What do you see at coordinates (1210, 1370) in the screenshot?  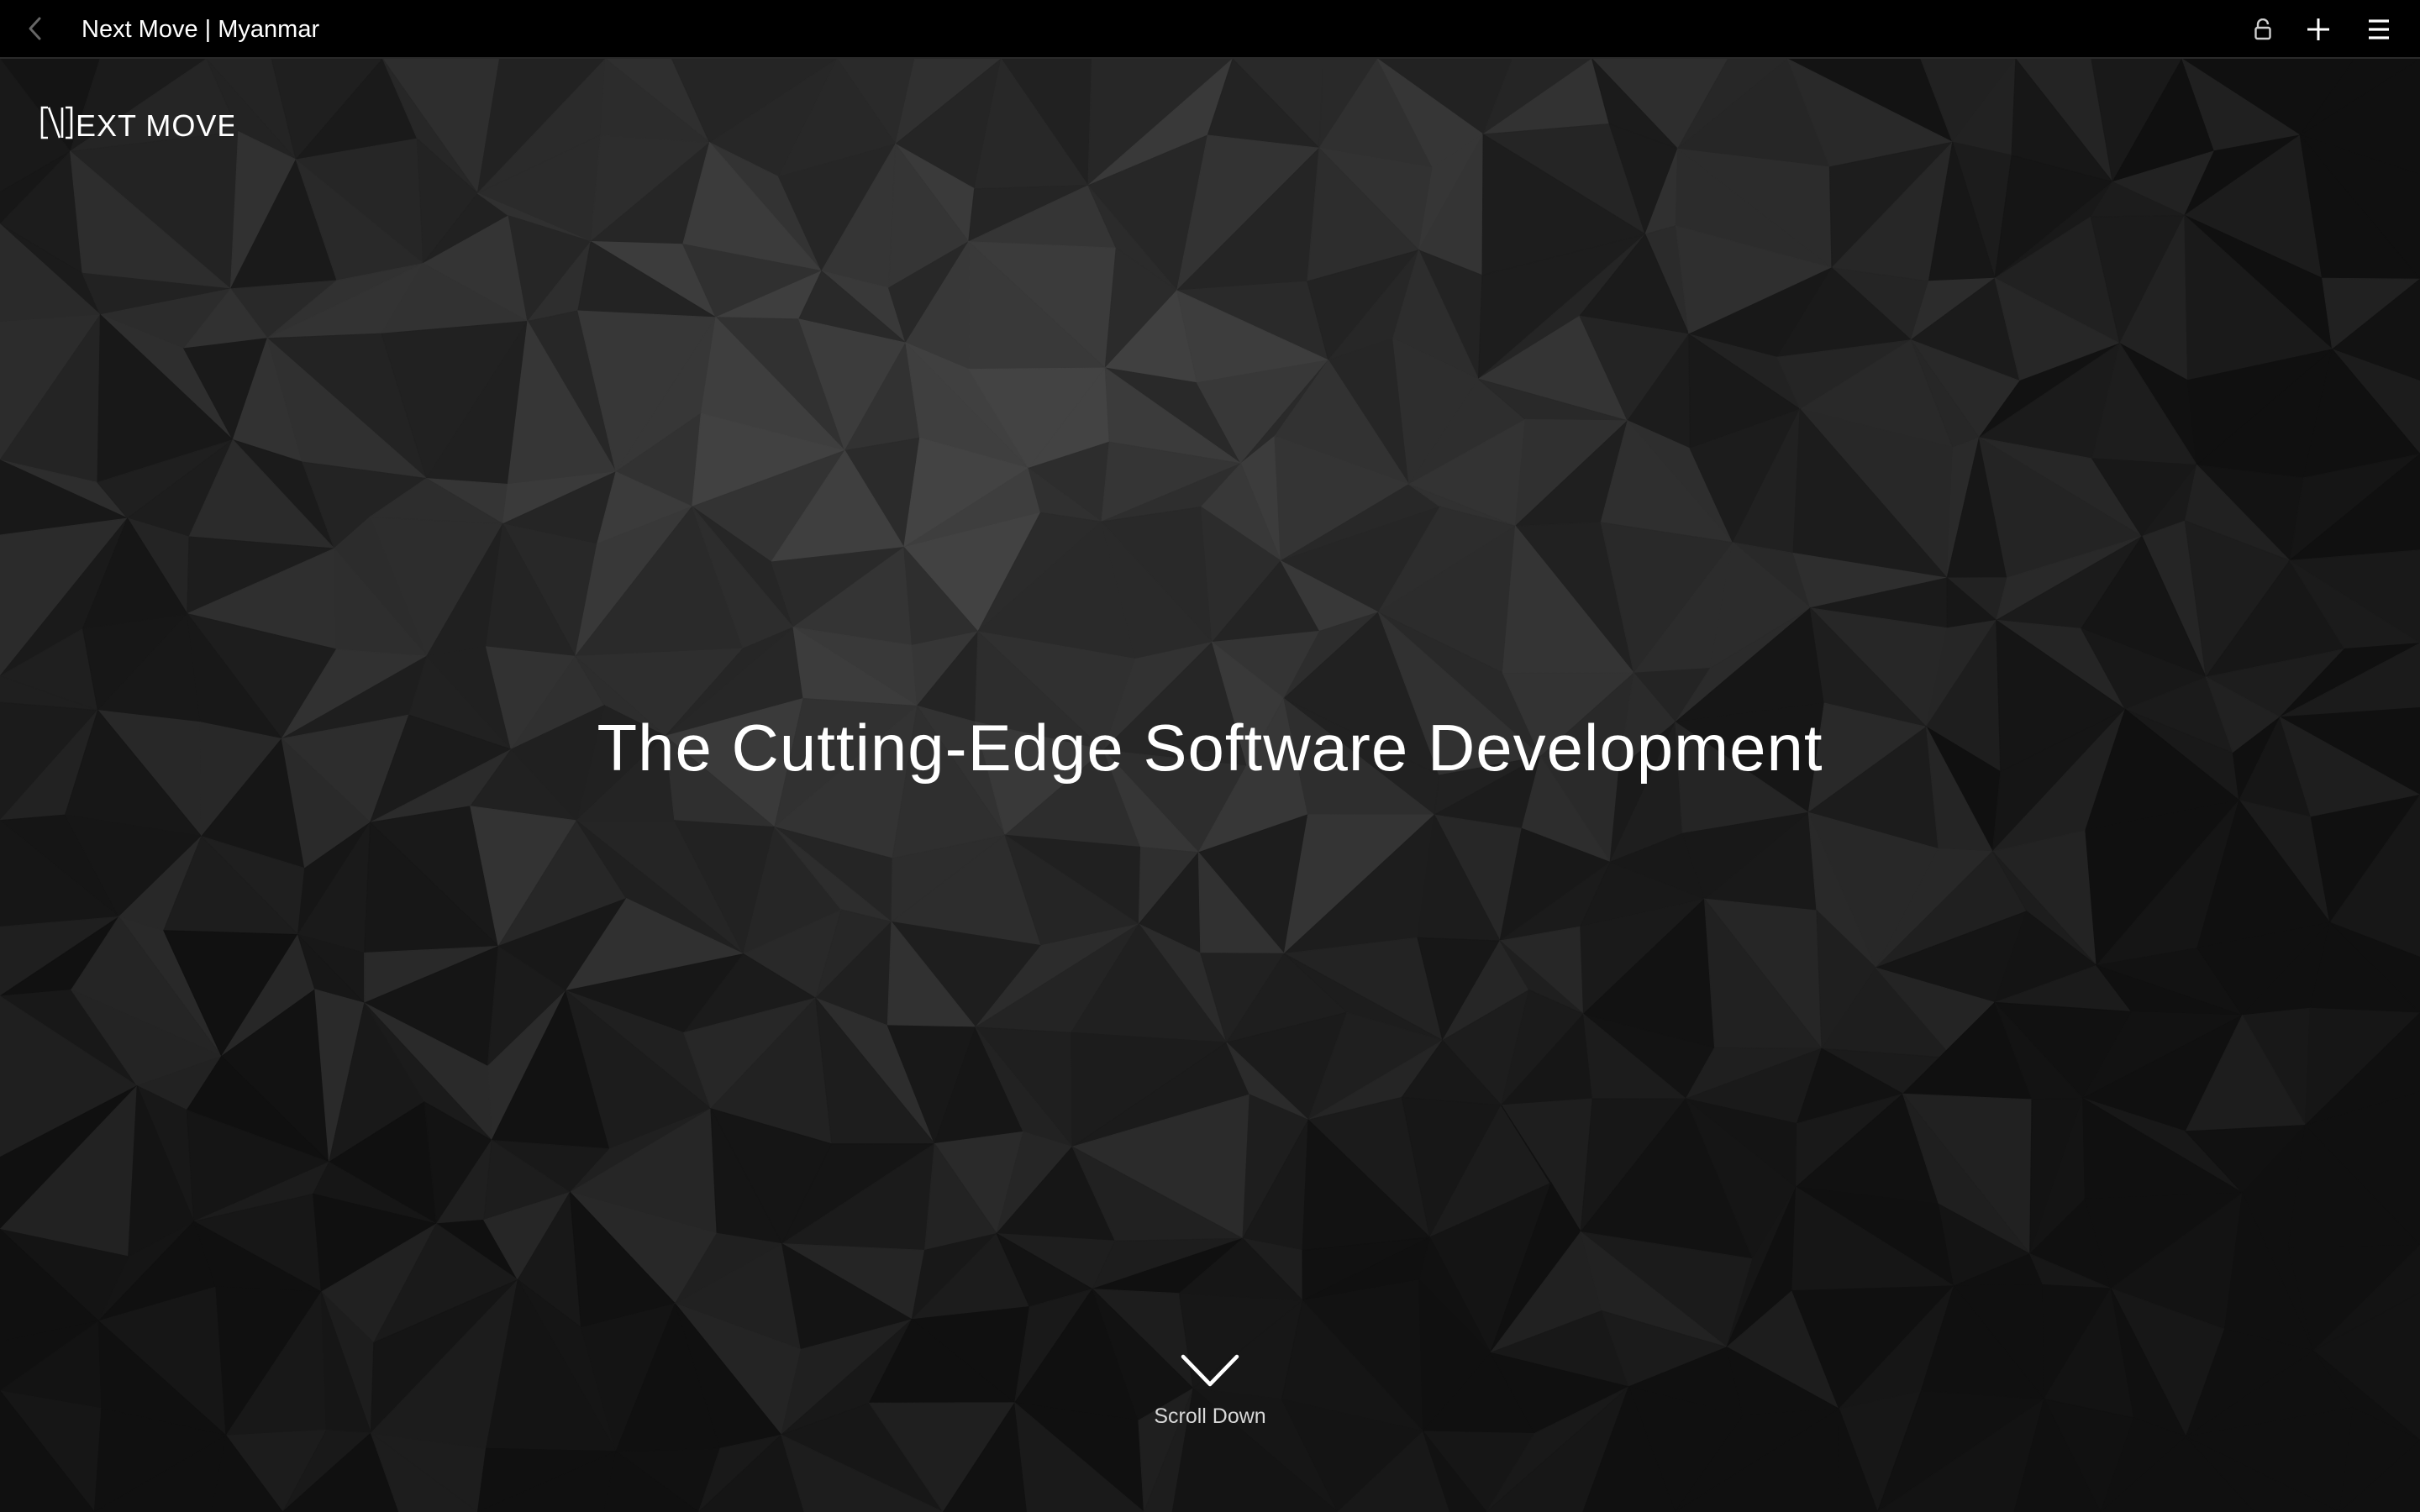 I see `chevron-down-icon` at bounding box center [1210, 1370].